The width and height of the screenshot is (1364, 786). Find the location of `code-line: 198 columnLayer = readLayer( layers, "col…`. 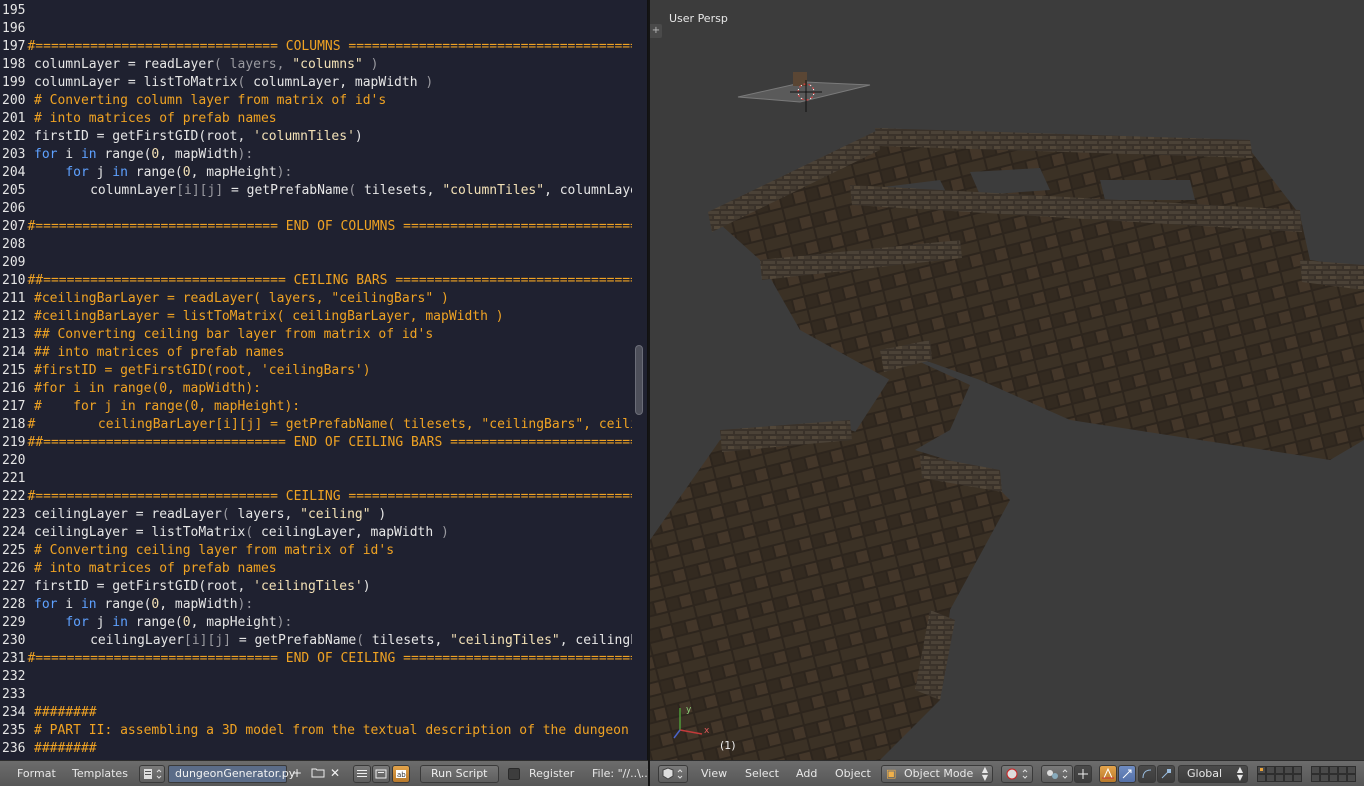

code-line: 198 columnLayer = readLayer( layers, "col… is located at coordinates (317, 65).